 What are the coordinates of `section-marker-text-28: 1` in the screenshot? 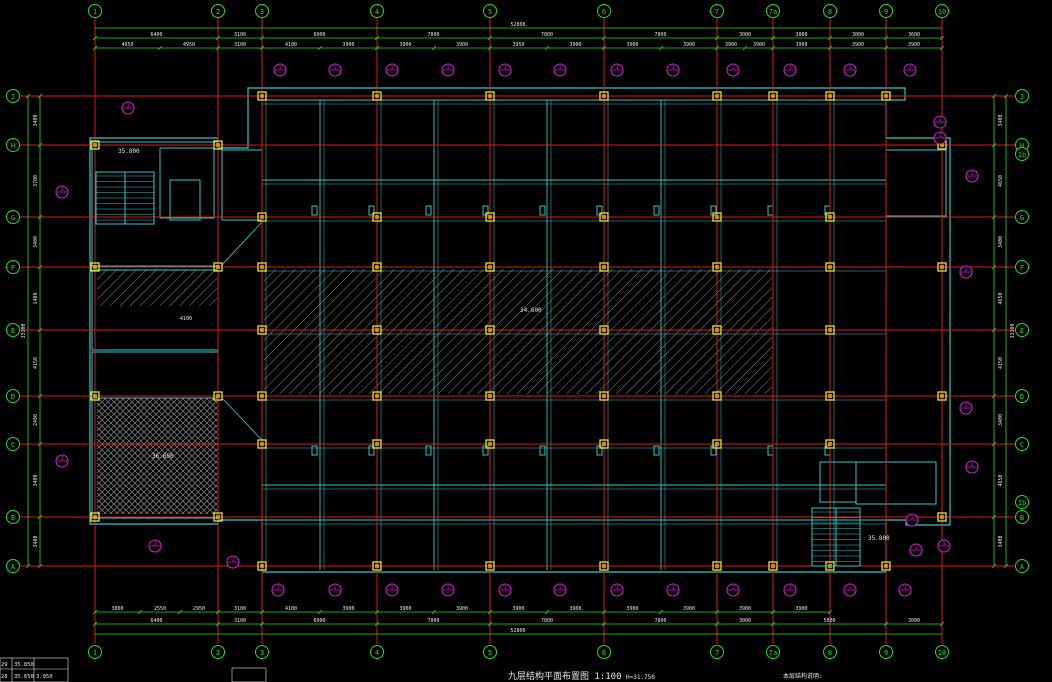 It's located at (232, 560).